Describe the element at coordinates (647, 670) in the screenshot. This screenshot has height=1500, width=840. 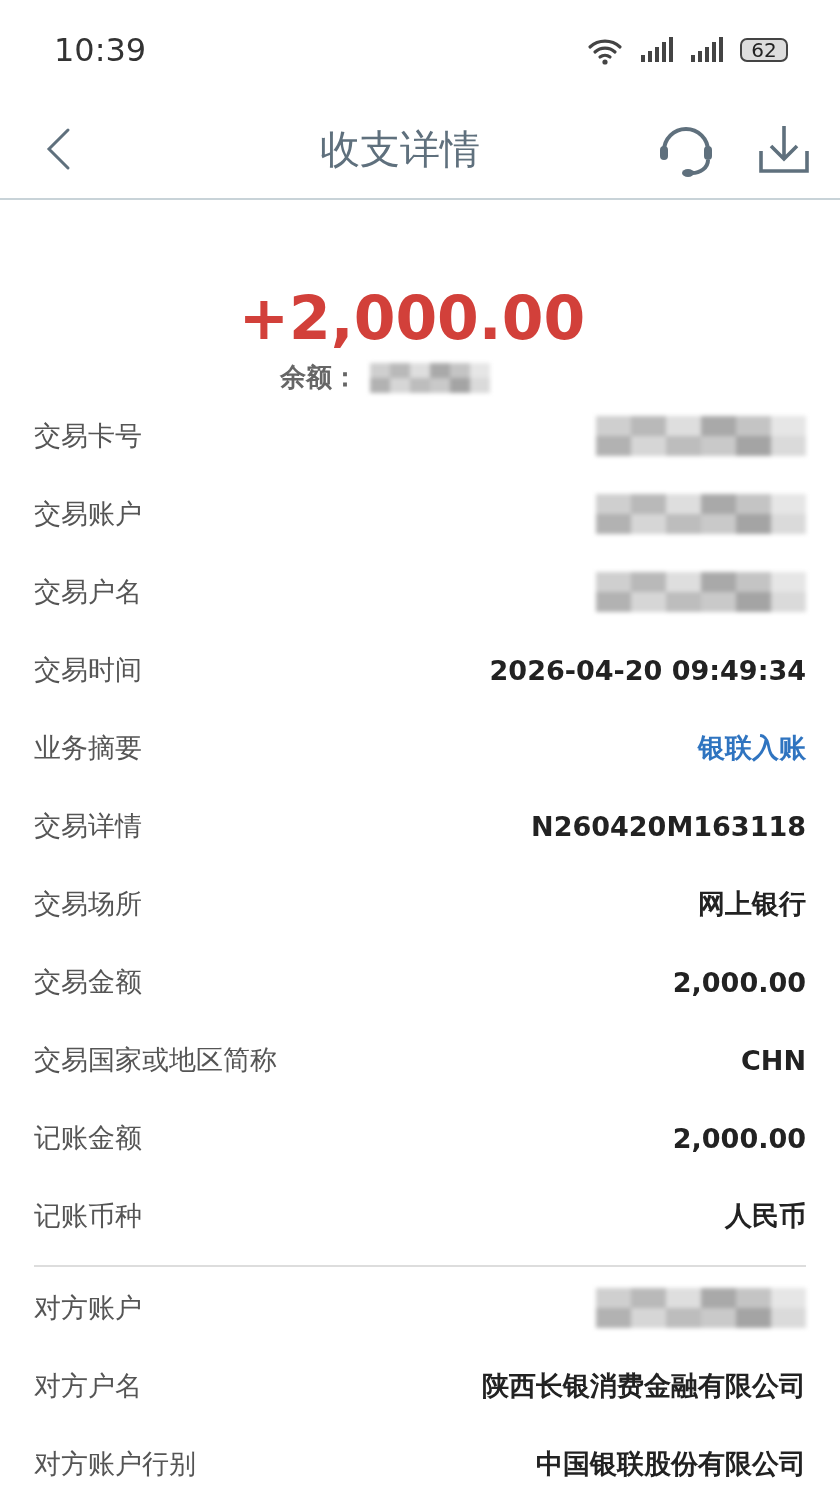
I see `field-value: 2026-04-20 09:49:34` at that location.